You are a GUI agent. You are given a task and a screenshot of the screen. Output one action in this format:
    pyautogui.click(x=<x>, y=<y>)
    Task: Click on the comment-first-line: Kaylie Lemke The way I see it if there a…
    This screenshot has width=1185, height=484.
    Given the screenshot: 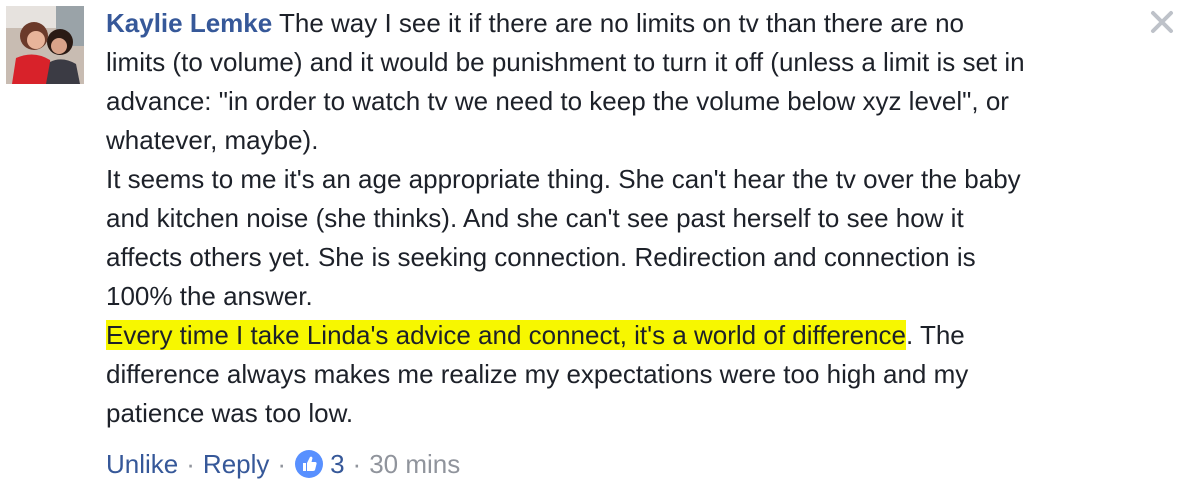 What is the action you would take?
    pyautogui.click(x=636, y=23)
    